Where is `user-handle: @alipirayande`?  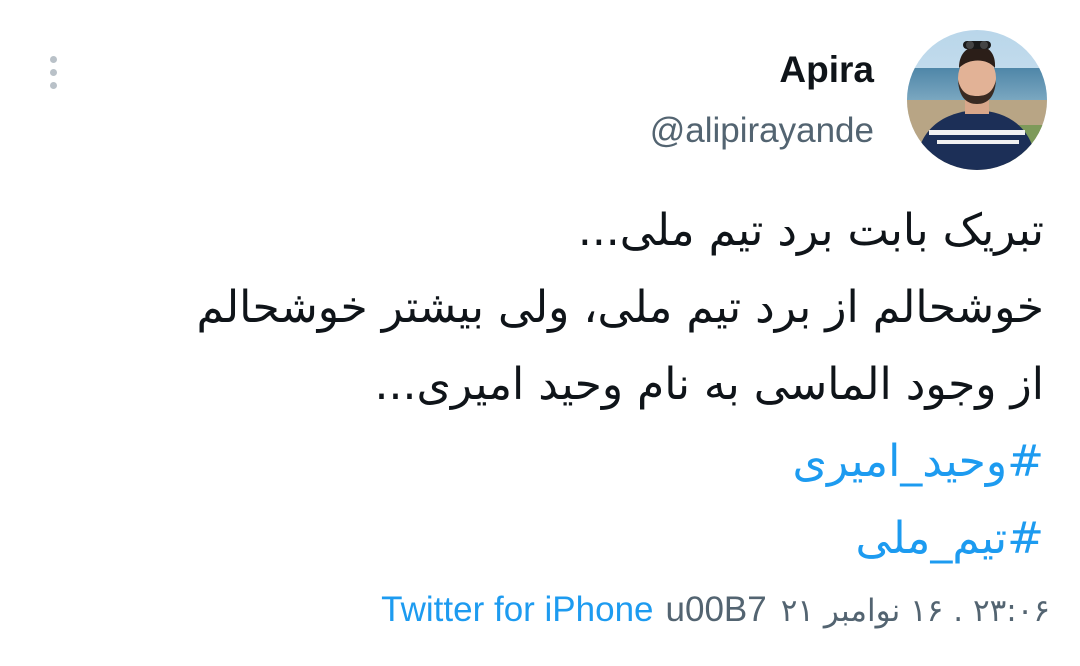
user-handle: @alipirayande is located at coordinates (762, 131).